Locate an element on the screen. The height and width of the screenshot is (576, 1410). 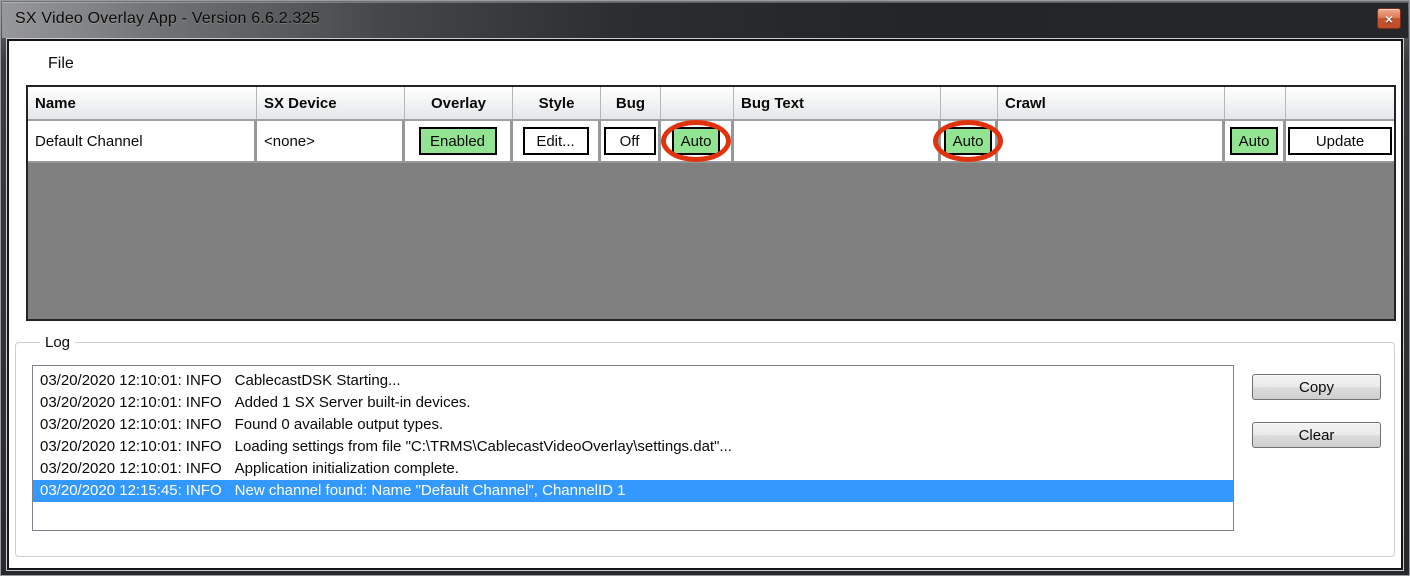
column-header-sx-device: SX Device is located at coordinates (331, 103).